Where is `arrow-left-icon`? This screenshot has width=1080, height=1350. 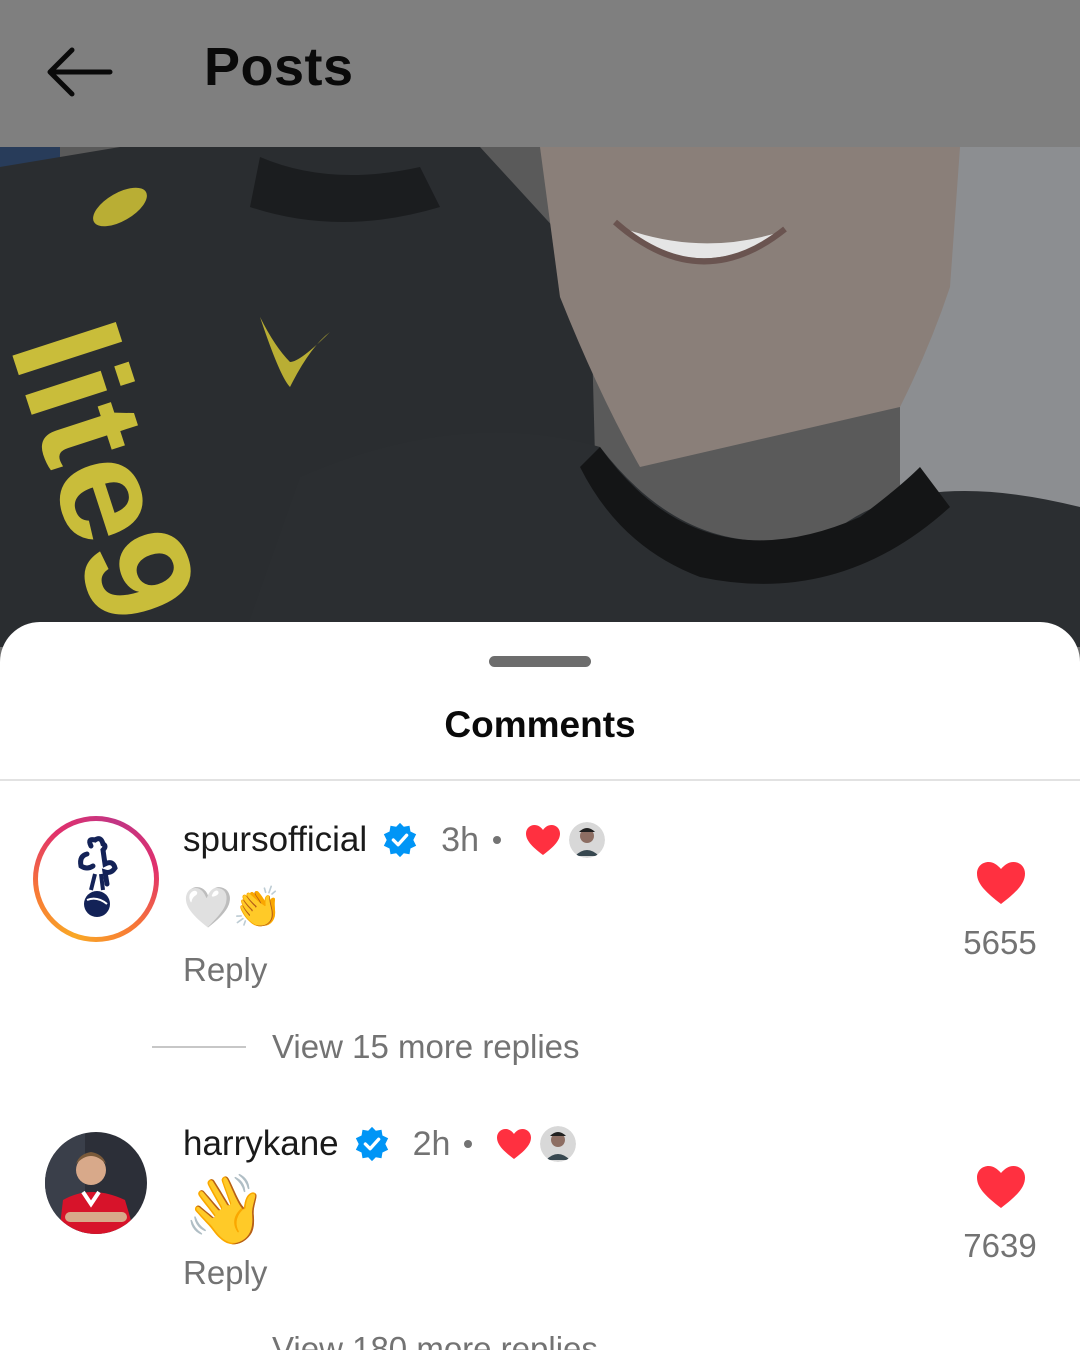
arrow-left-icon is located at coordinates (80, 72).